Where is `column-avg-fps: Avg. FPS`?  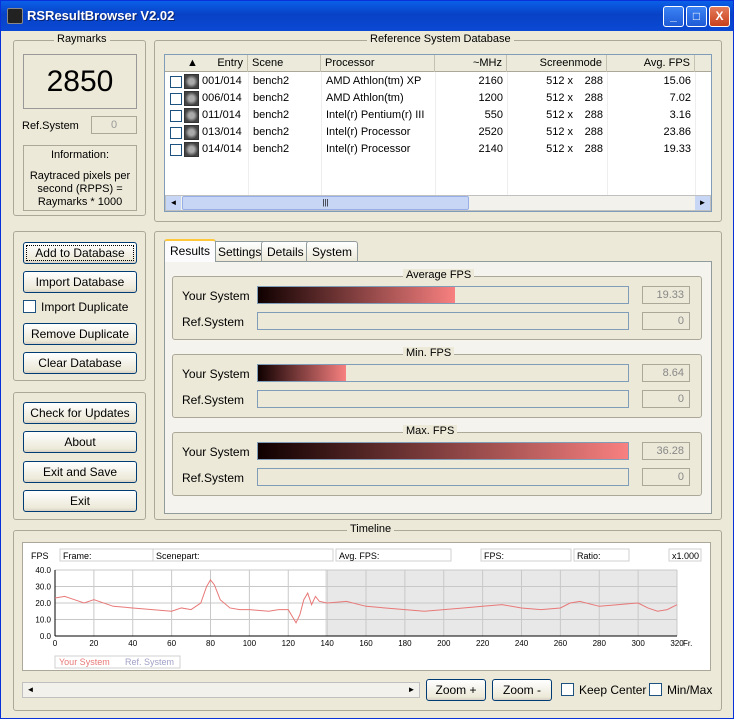 column-avg-fps: Avg. FPS is located at coordinates (651, 63).